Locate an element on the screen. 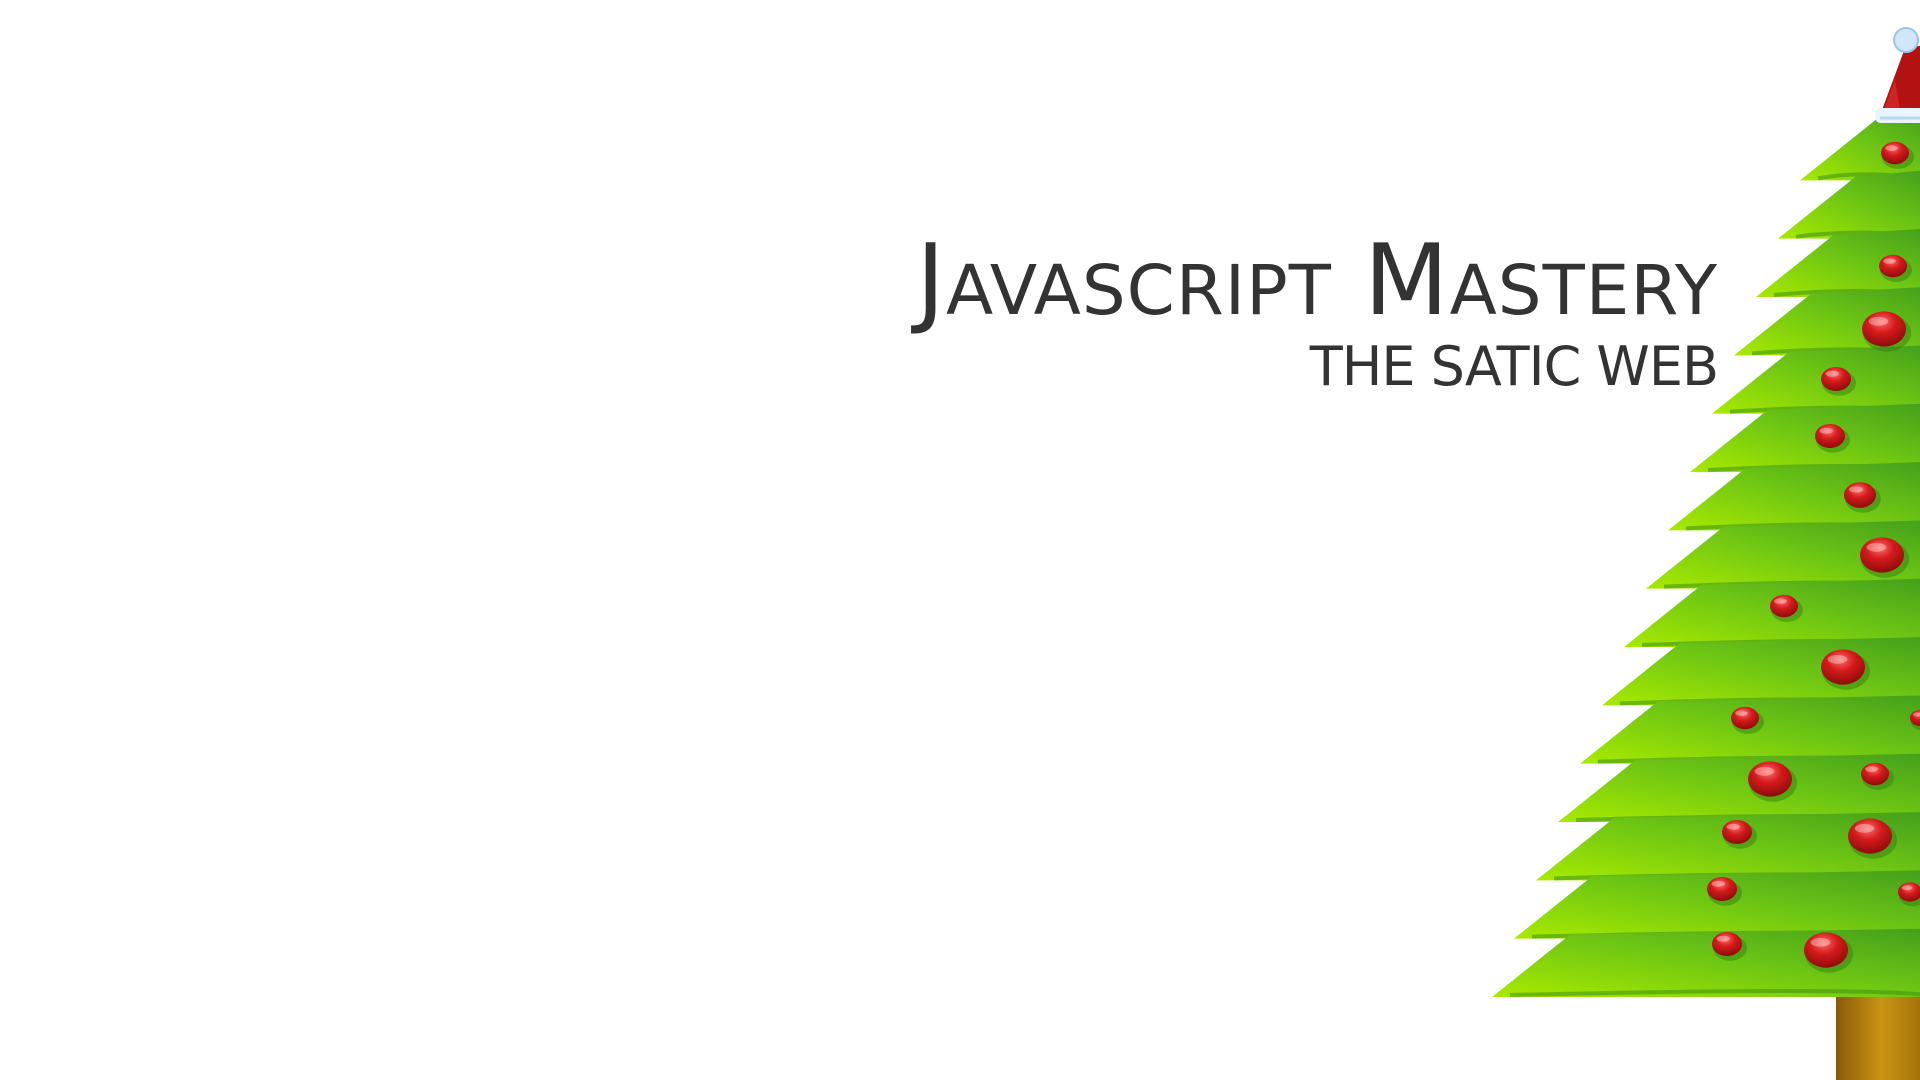 The height and width of the screenshot is (1080, 1920). page-subtitle: THE SATIC WEB is located at coordinates (1514, 366).